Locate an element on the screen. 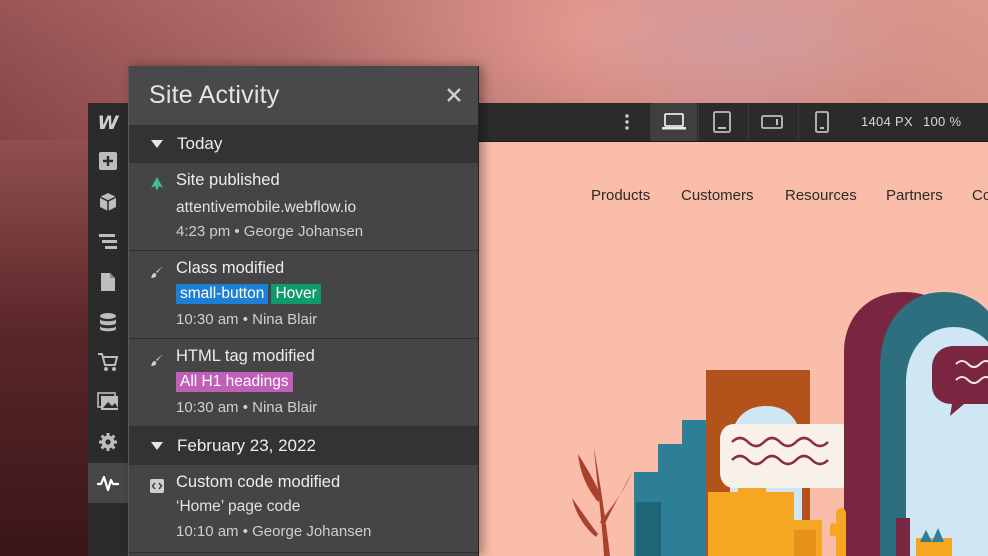  class-tag: small-button is located at coordinates (222, 294).